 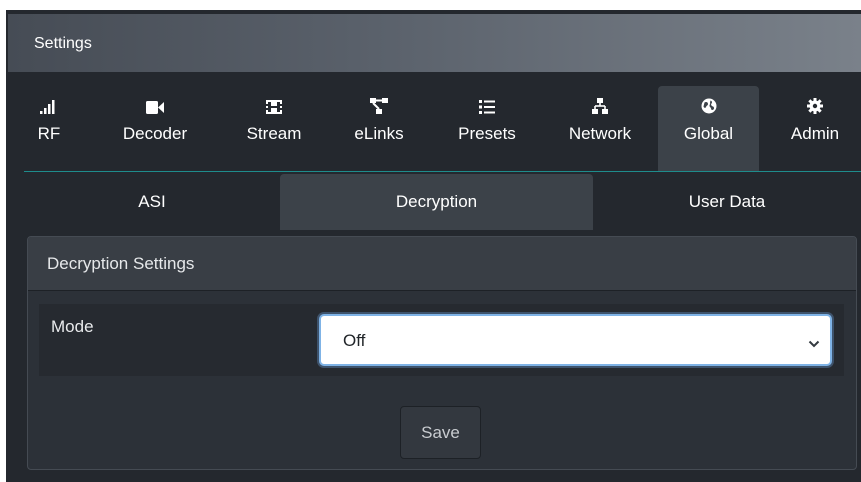 I want to click on nav-item-stream: Stream, so click(x=274, y=129).